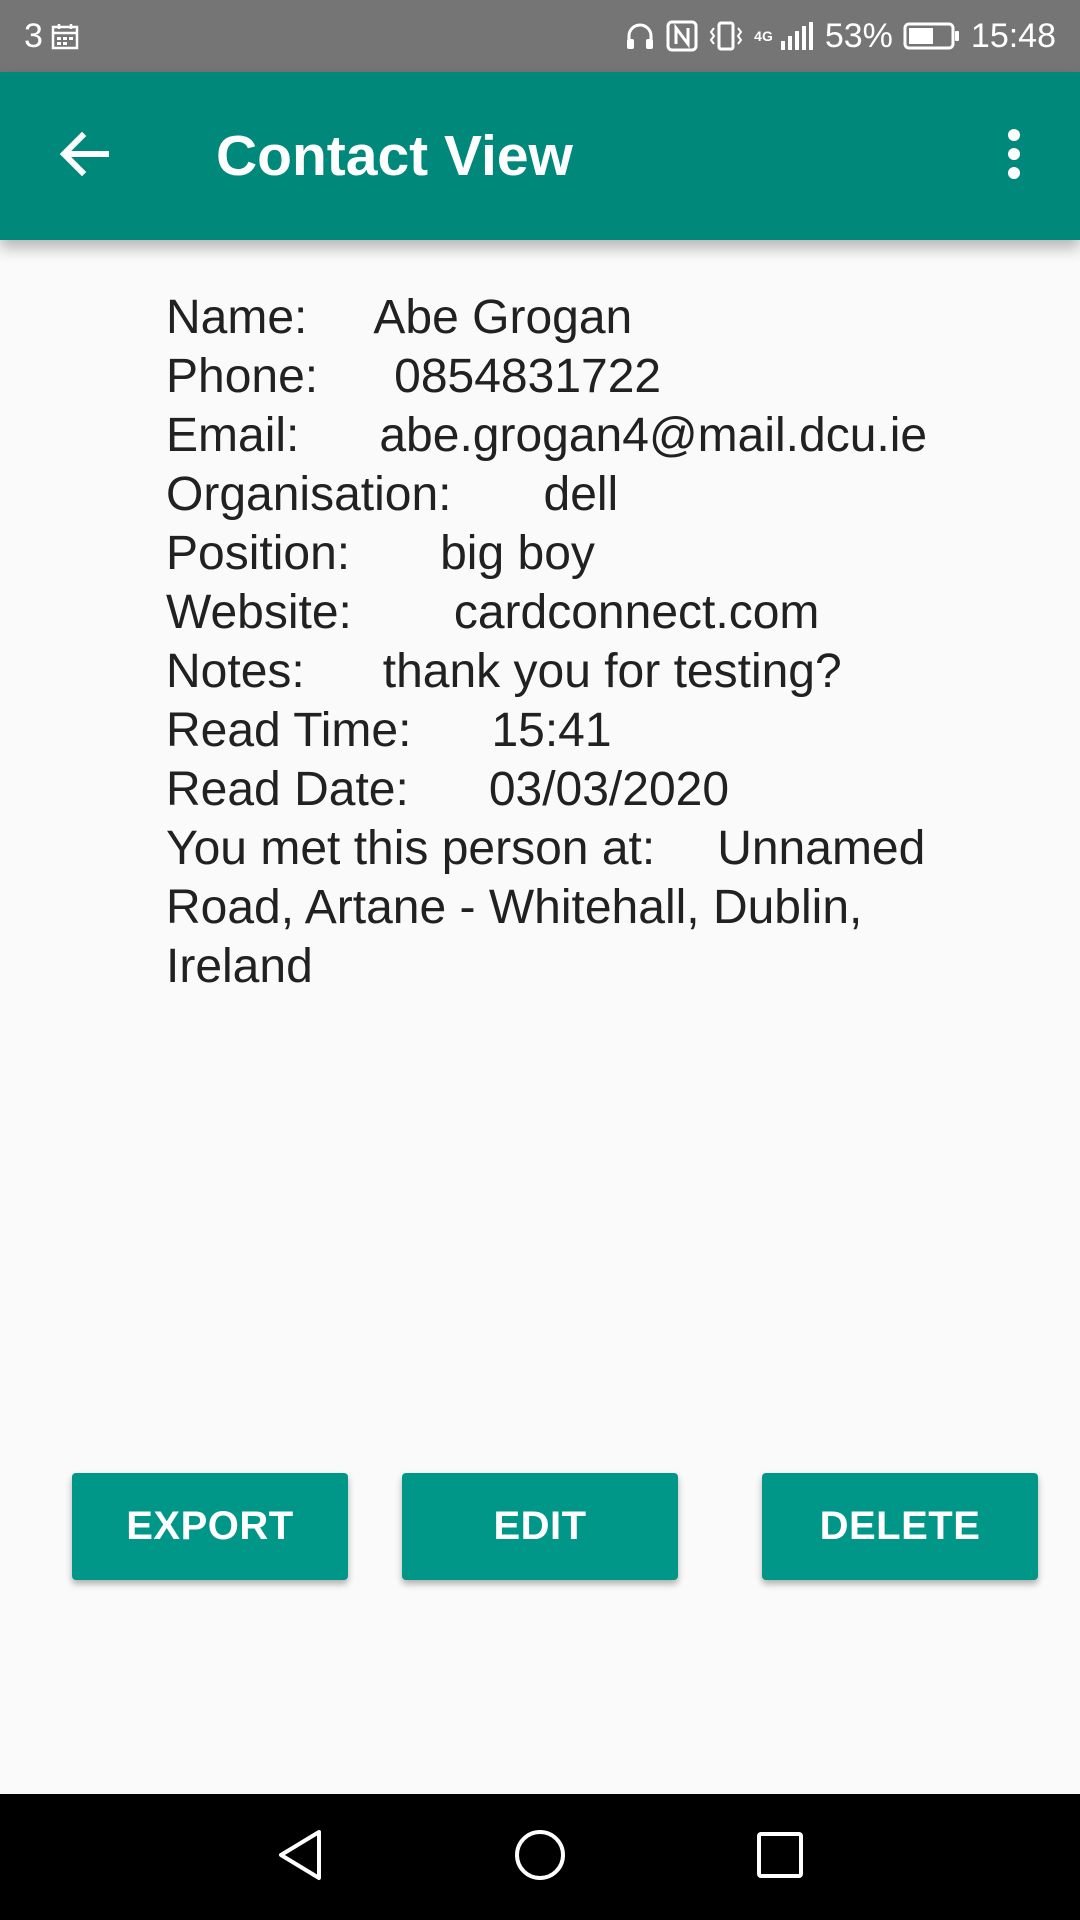 This screenshot has width=1080, height=1920. I want to click on nav-recents-icon, so click(780, 1857).